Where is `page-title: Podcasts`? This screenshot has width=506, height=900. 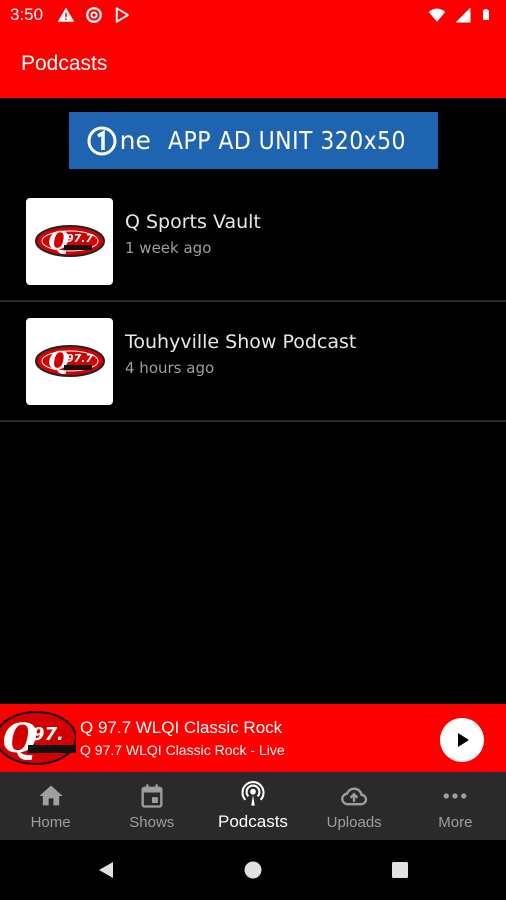 page-title: Podcasts is located at coordinates (64, 63).